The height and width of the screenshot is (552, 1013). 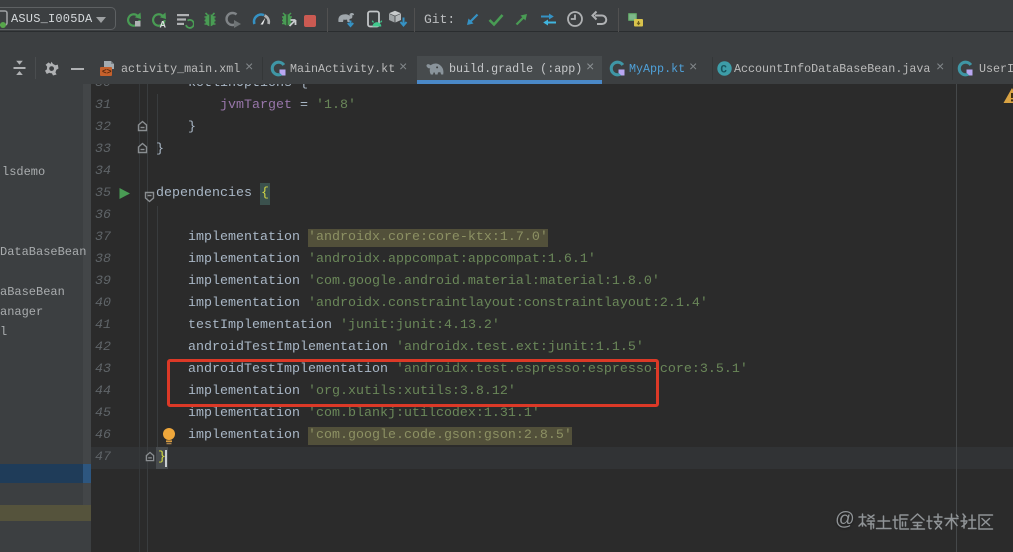 I want to click on svg-text: A, so click(x=163, y=25).